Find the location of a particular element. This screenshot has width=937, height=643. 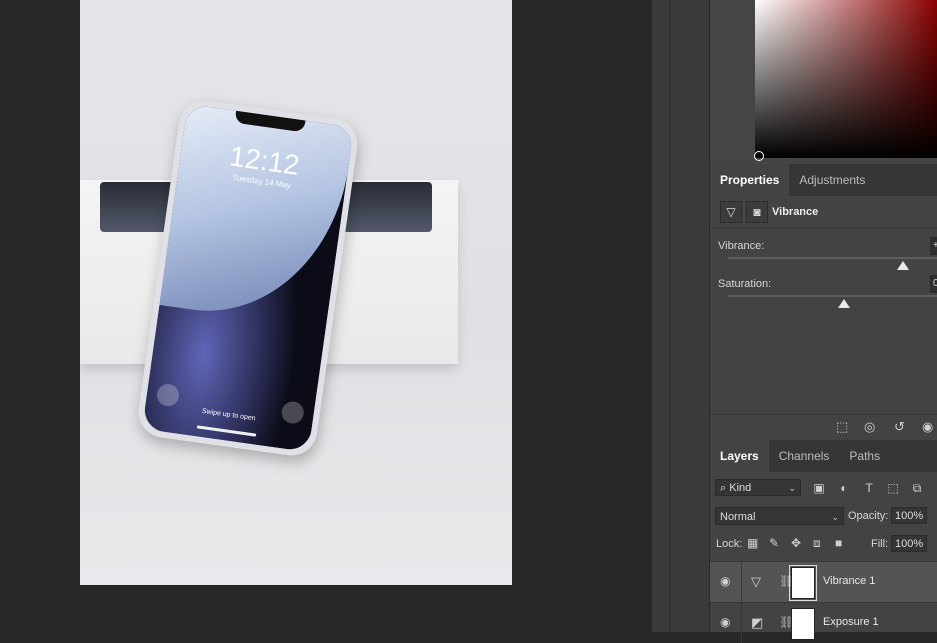

panel-dock-collapsed is located at coordinates (680, 316).